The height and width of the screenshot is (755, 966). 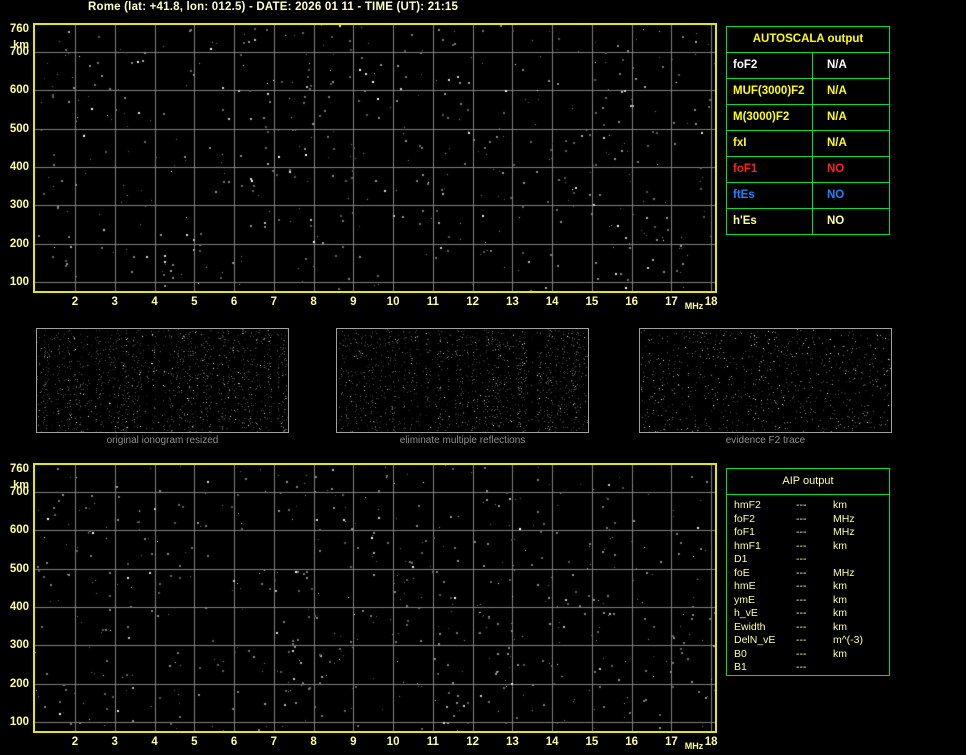 What do you see at coordinates (21, 45) in the screenshot?
I see `y-axis-unit-label: km` at bounding box center [21, 45].